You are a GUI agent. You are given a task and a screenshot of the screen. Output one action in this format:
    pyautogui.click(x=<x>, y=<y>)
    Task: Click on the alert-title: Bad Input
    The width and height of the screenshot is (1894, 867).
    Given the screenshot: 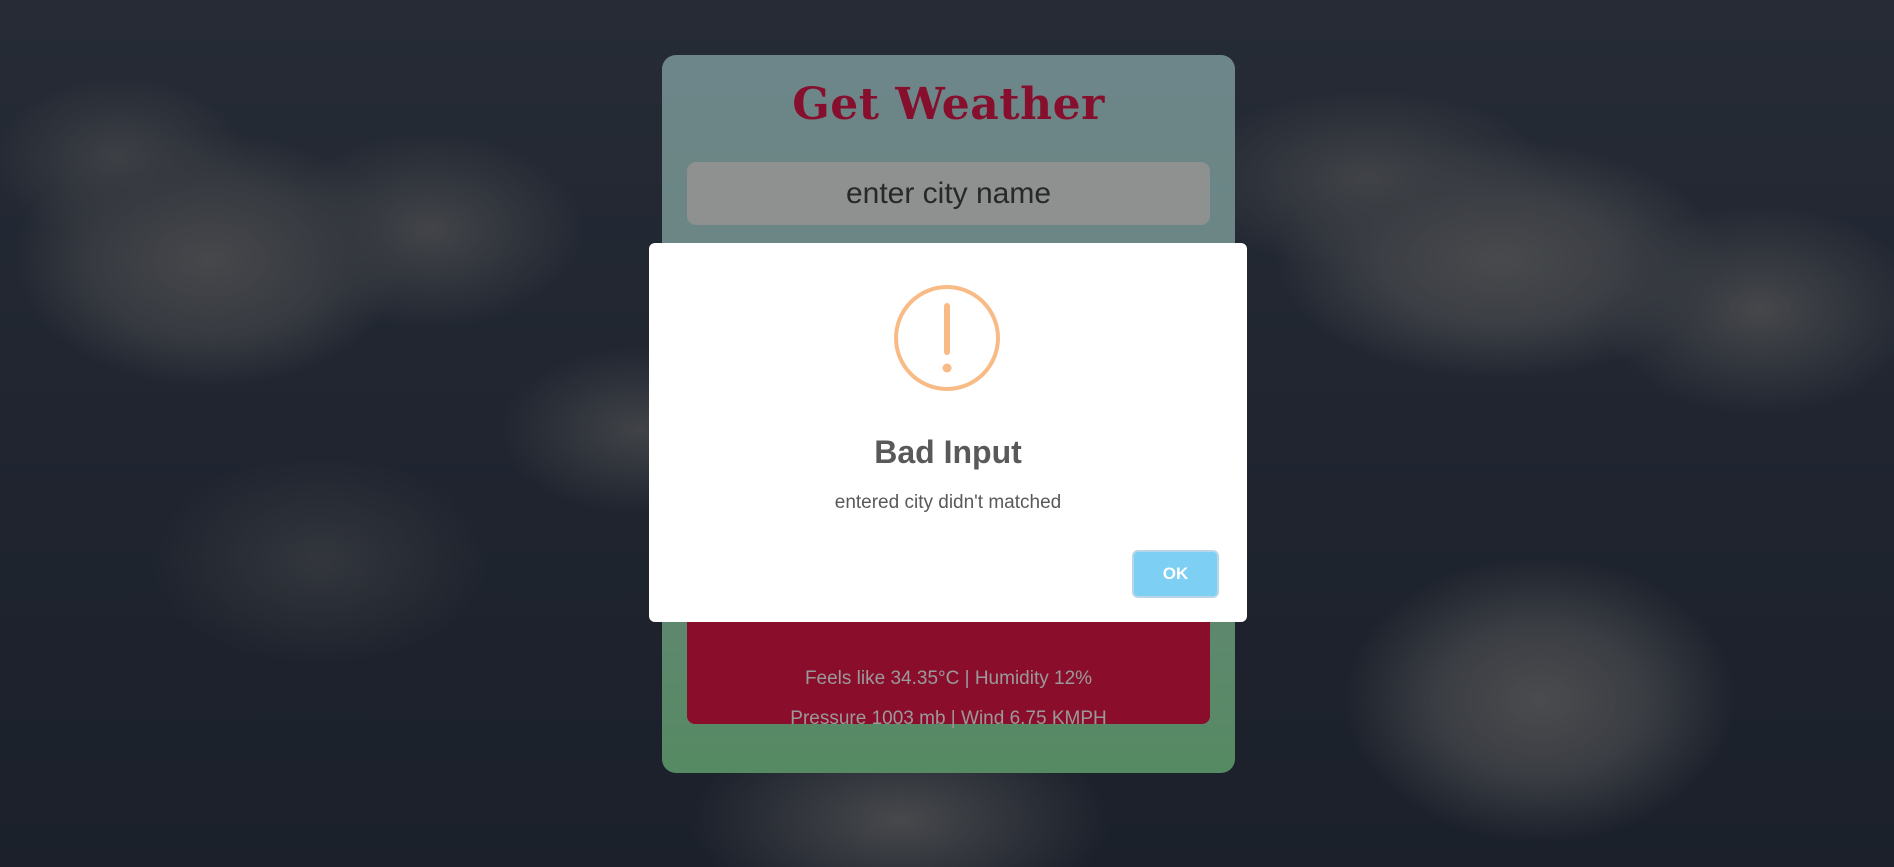 What is the action you would take?
    pyautogui.click(x=948, y=452)
    